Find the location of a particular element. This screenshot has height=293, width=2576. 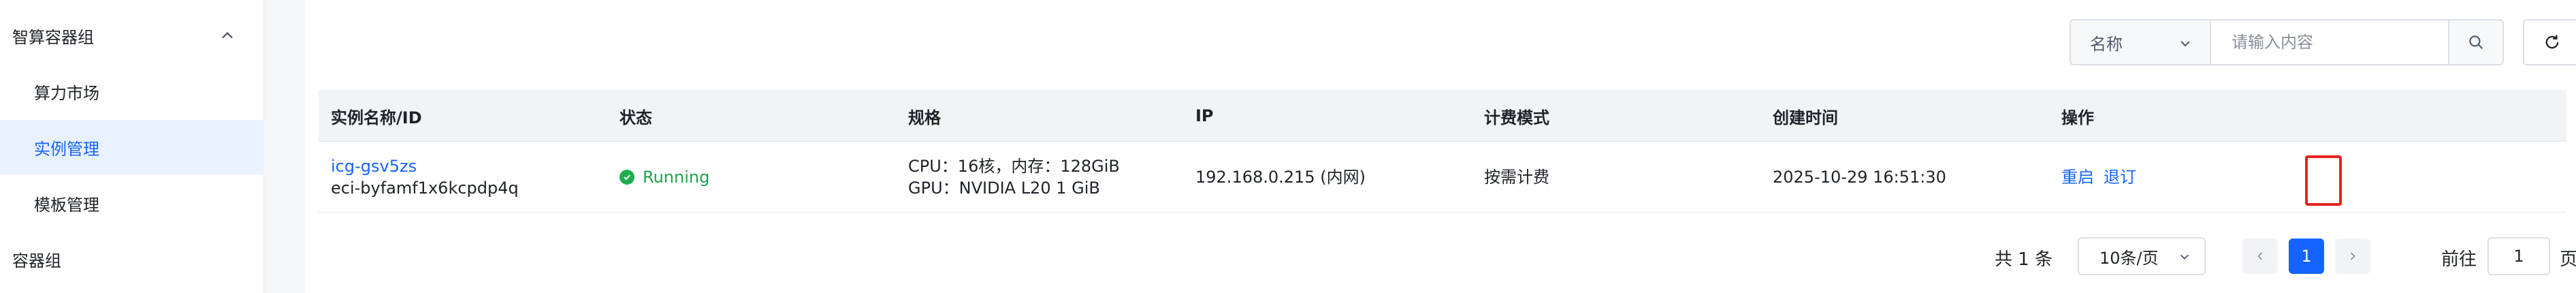

sidebar-group-label: 智算容器组 is located at coordinates (53, 37).